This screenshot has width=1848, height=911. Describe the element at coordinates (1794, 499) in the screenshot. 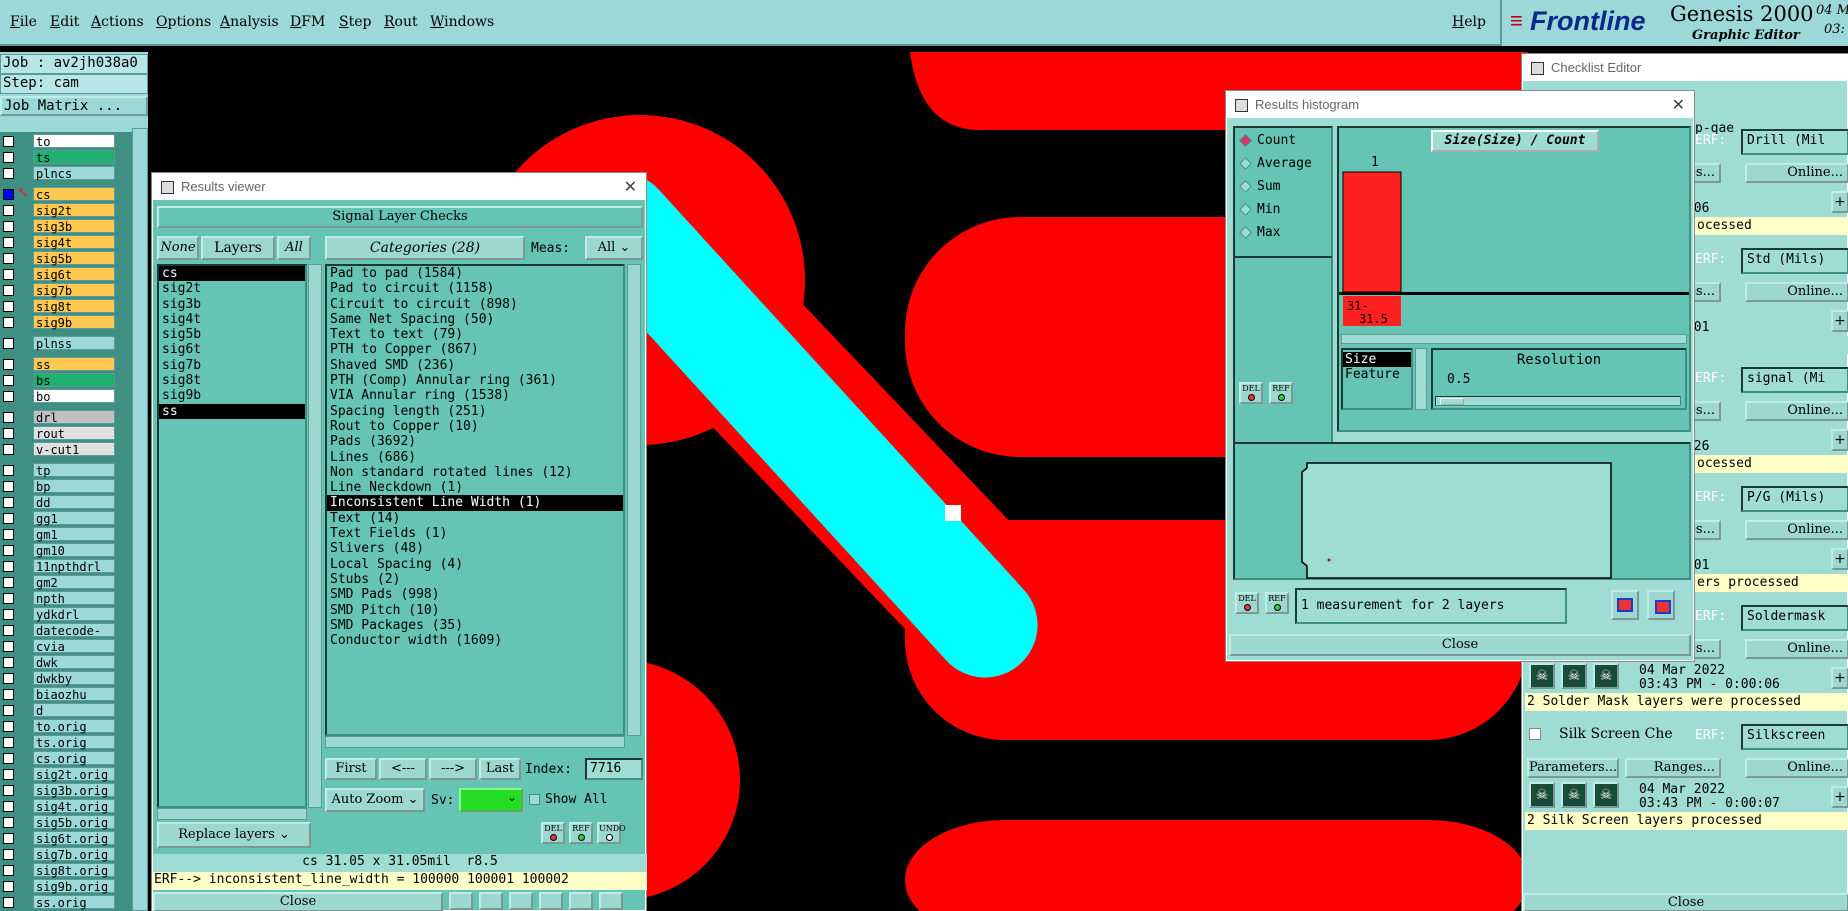

I see `erf-select: P/G (Mils)` at that location.